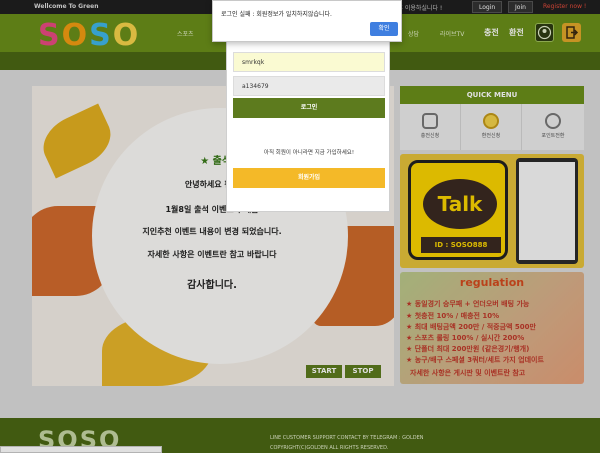 The height and width of the screenshot is (453, 600). What do you see at coordinates (309, 178) in the screenshot?
I see `signup-button: 회원가입` at bounding box center [309, 178].